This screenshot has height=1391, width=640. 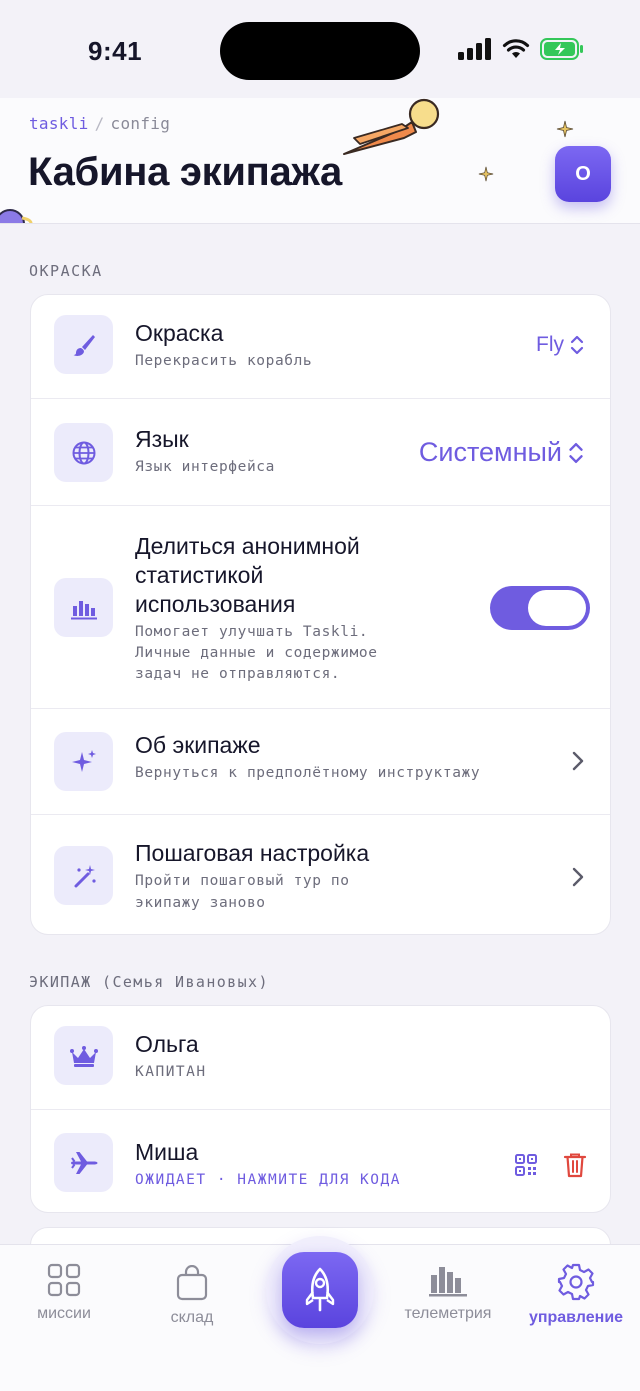 I want to click on sparkle-icon, so click(x=83, y=761).